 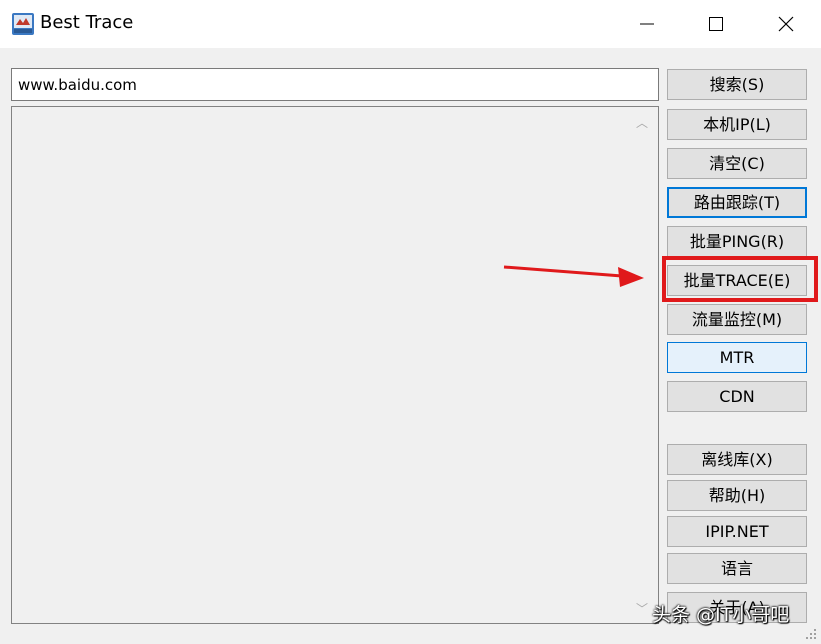 I want to click on minimize-icon, so click(x=647, y=24).